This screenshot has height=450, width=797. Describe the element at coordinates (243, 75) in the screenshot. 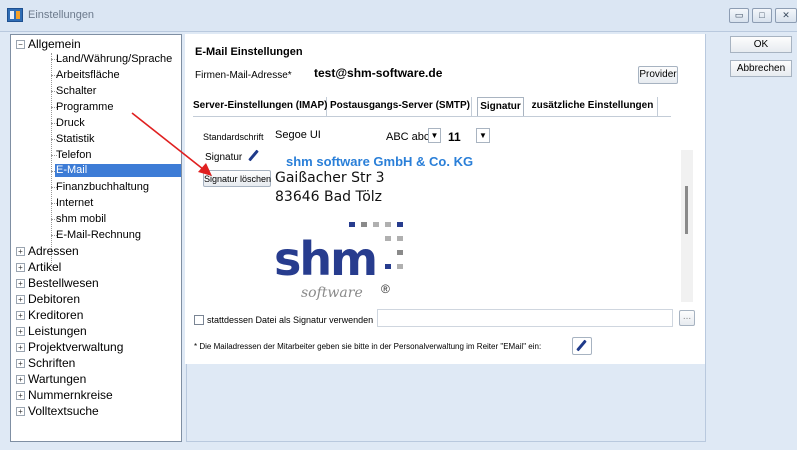

I see `firm-mail-label: Firmen-Mail-Adresse*` at that location.